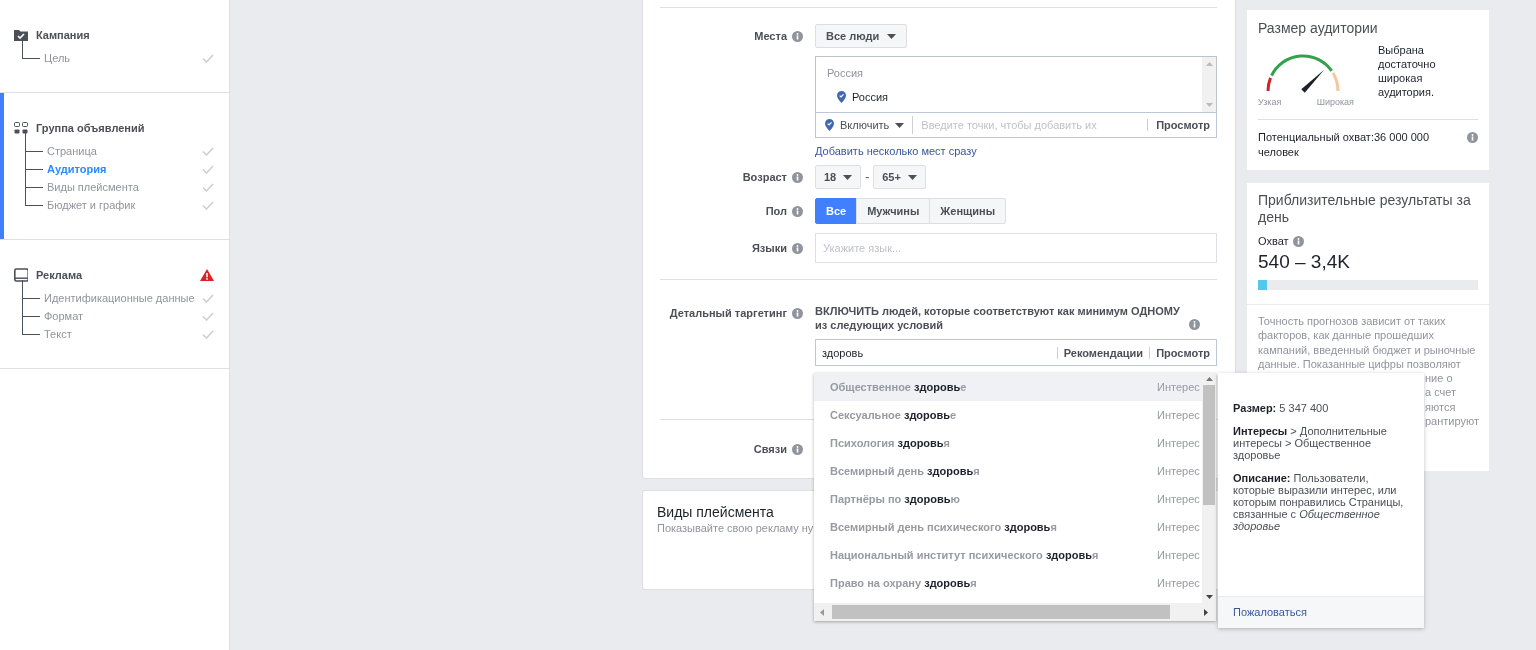  Describe the element at coordinates (114, 46) in the screenshot. I see `sidebar-section: Кампания Цель` at that location.